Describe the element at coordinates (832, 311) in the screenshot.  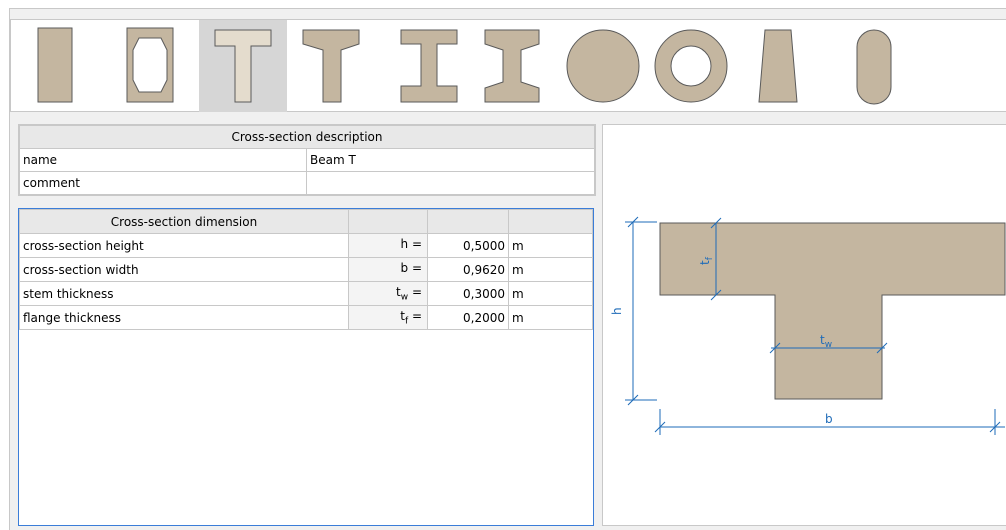
I see `t-section-shape` at that location.